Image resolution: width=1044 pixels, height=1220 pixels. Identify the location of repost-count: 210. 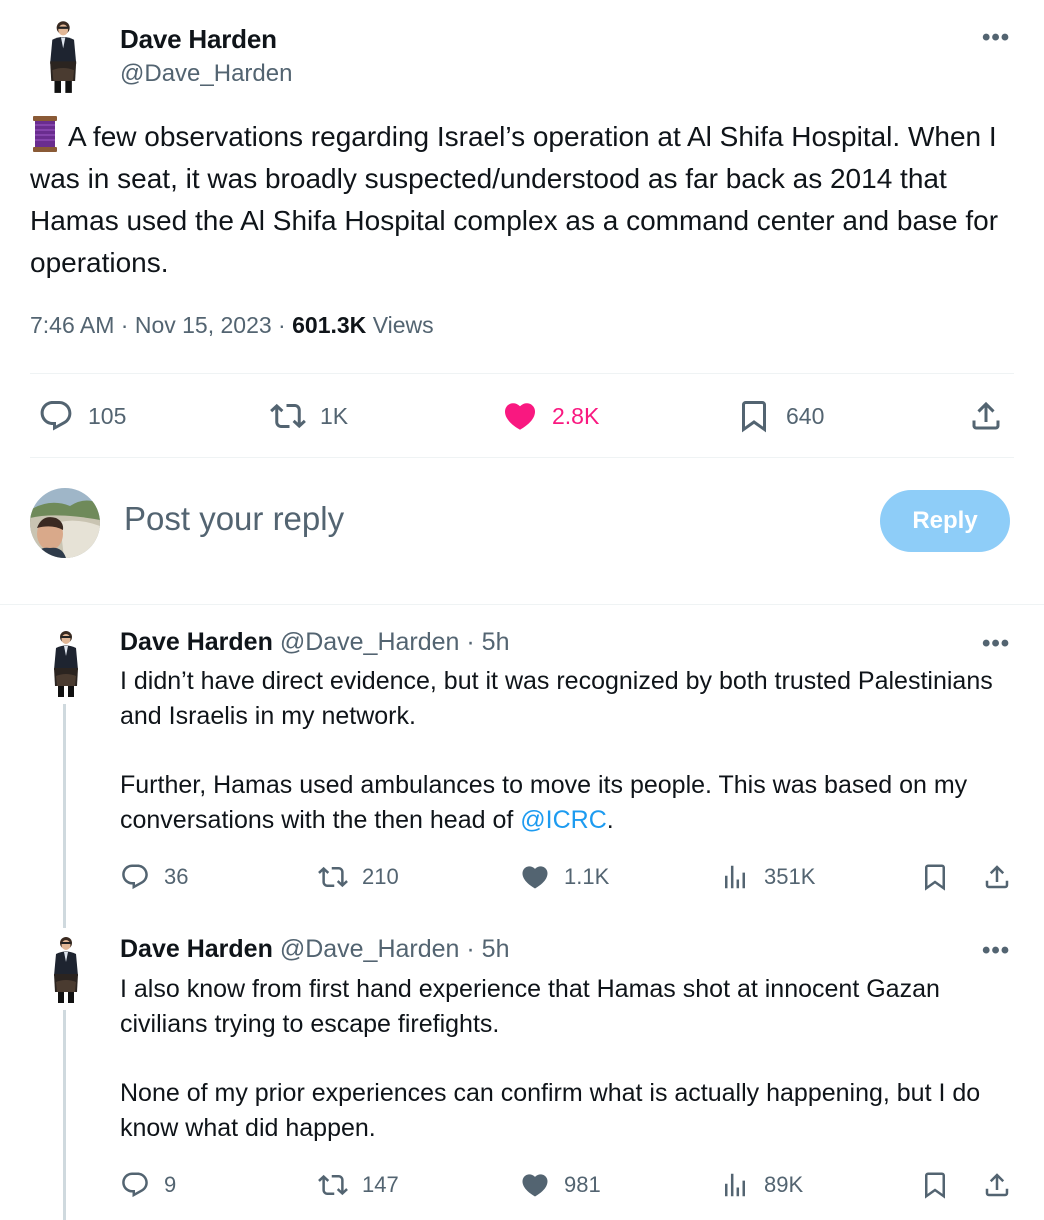
(380, 876).